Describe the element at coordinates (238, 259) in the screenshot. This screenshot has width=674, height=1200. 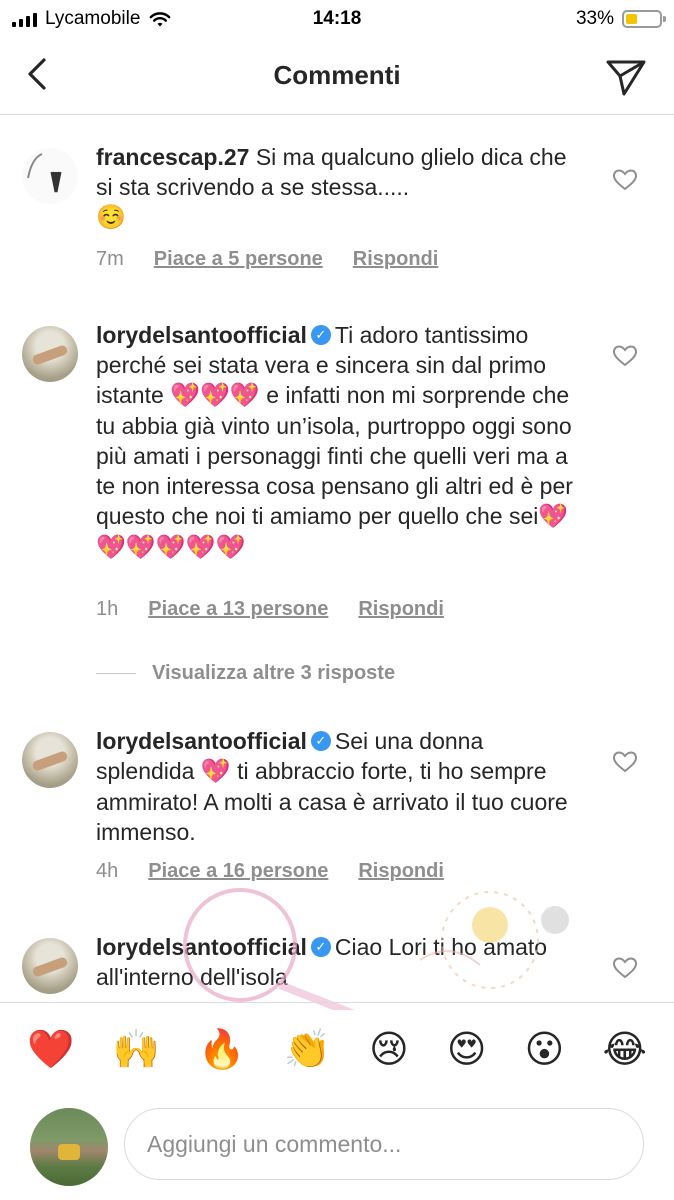
I see `likes-link: Piace a 5 persone` at that location.